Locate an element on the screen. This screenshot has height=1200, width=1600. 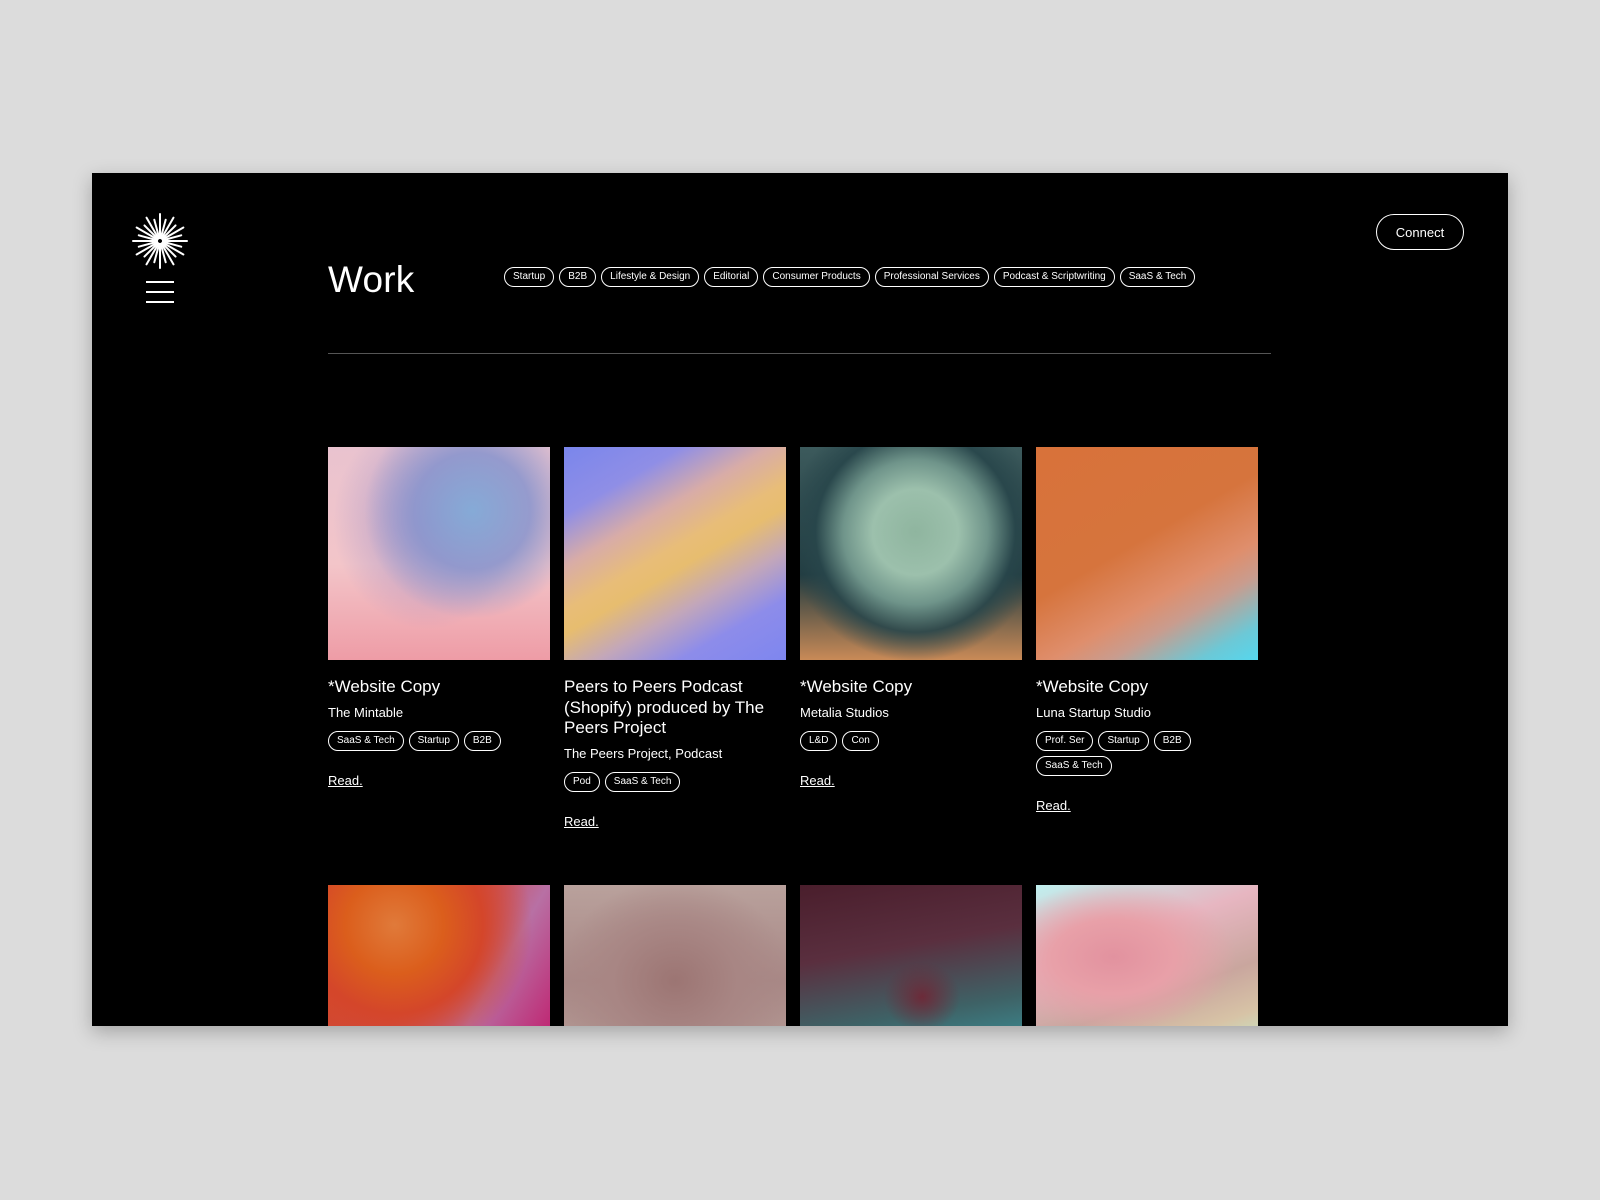
card-client: The Mintable is located at coordinates (366, 712).